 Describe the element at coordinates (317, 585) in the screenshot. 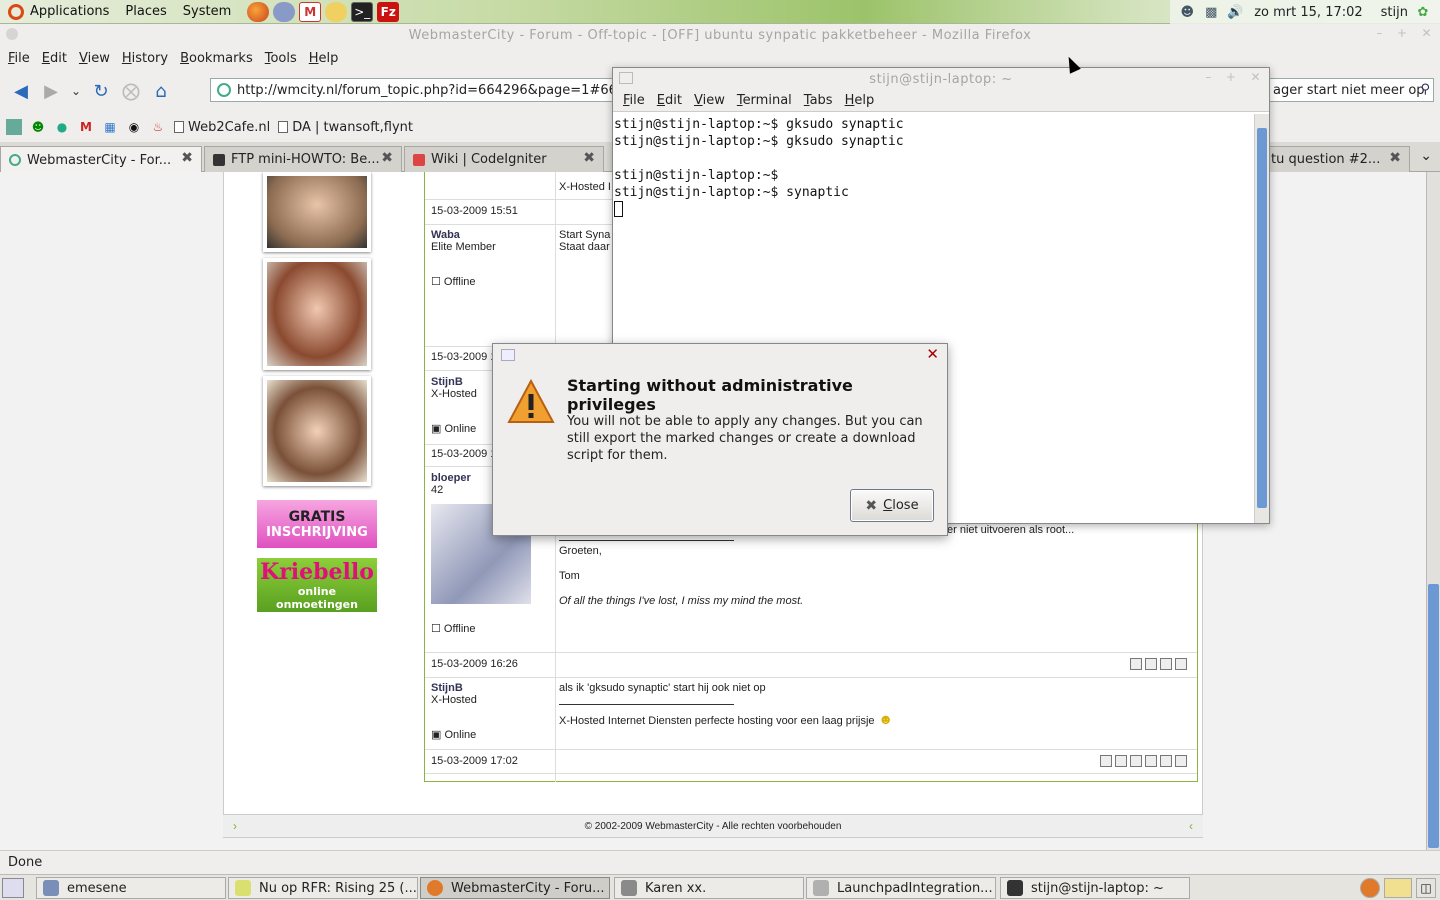

I see `kriebello-banner: Kriebello online onmoetingen` at that location.